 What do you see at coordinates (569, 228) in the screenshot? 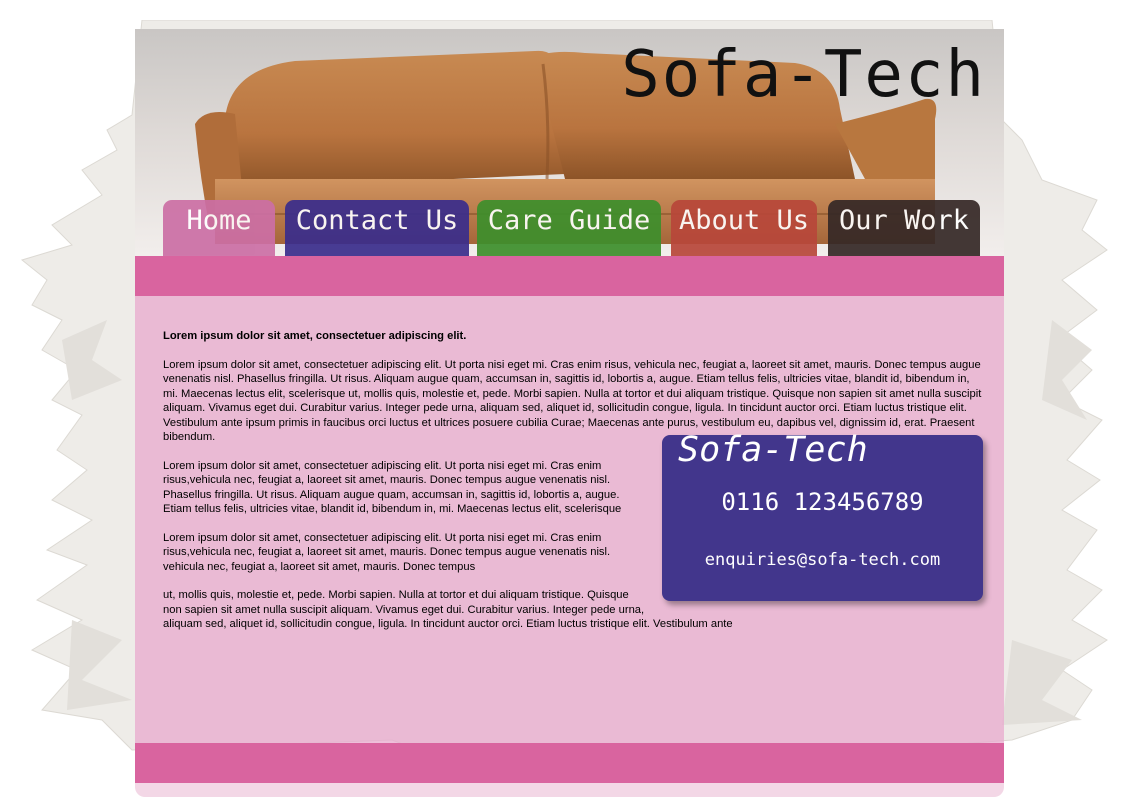
I see `nav-tab-care-guide: Care Guide` at bounding box center [569, 228].